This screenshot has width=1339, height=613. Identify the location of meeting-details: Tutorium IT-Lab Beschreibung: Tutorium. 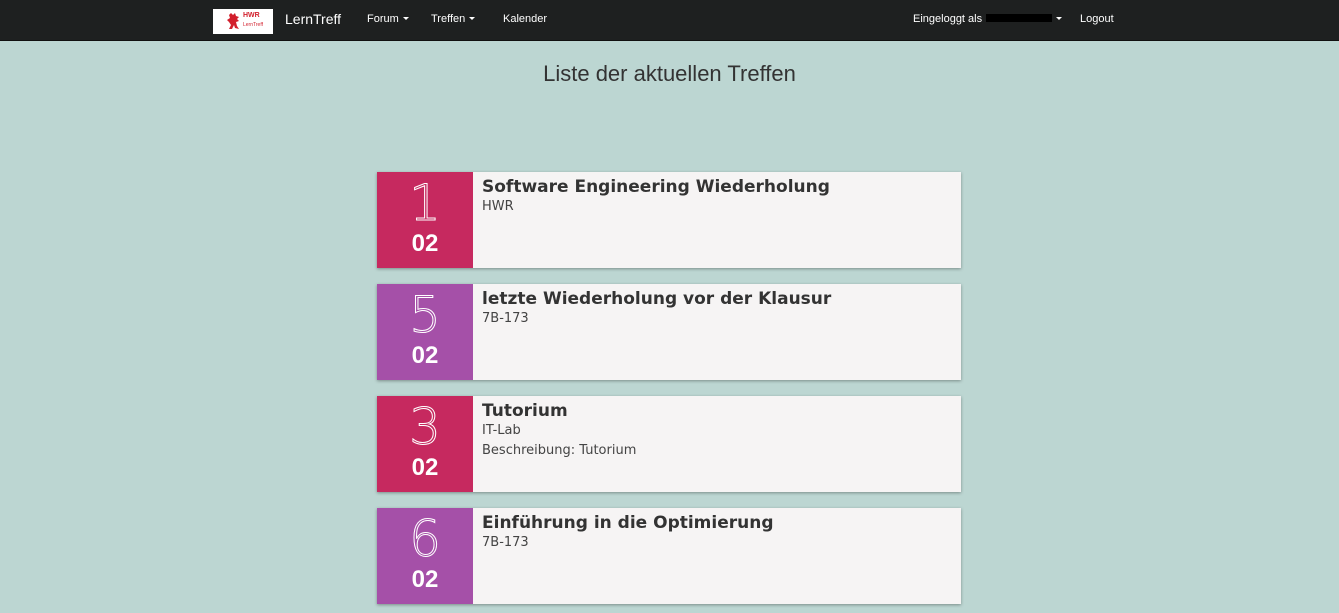
(559, 431).